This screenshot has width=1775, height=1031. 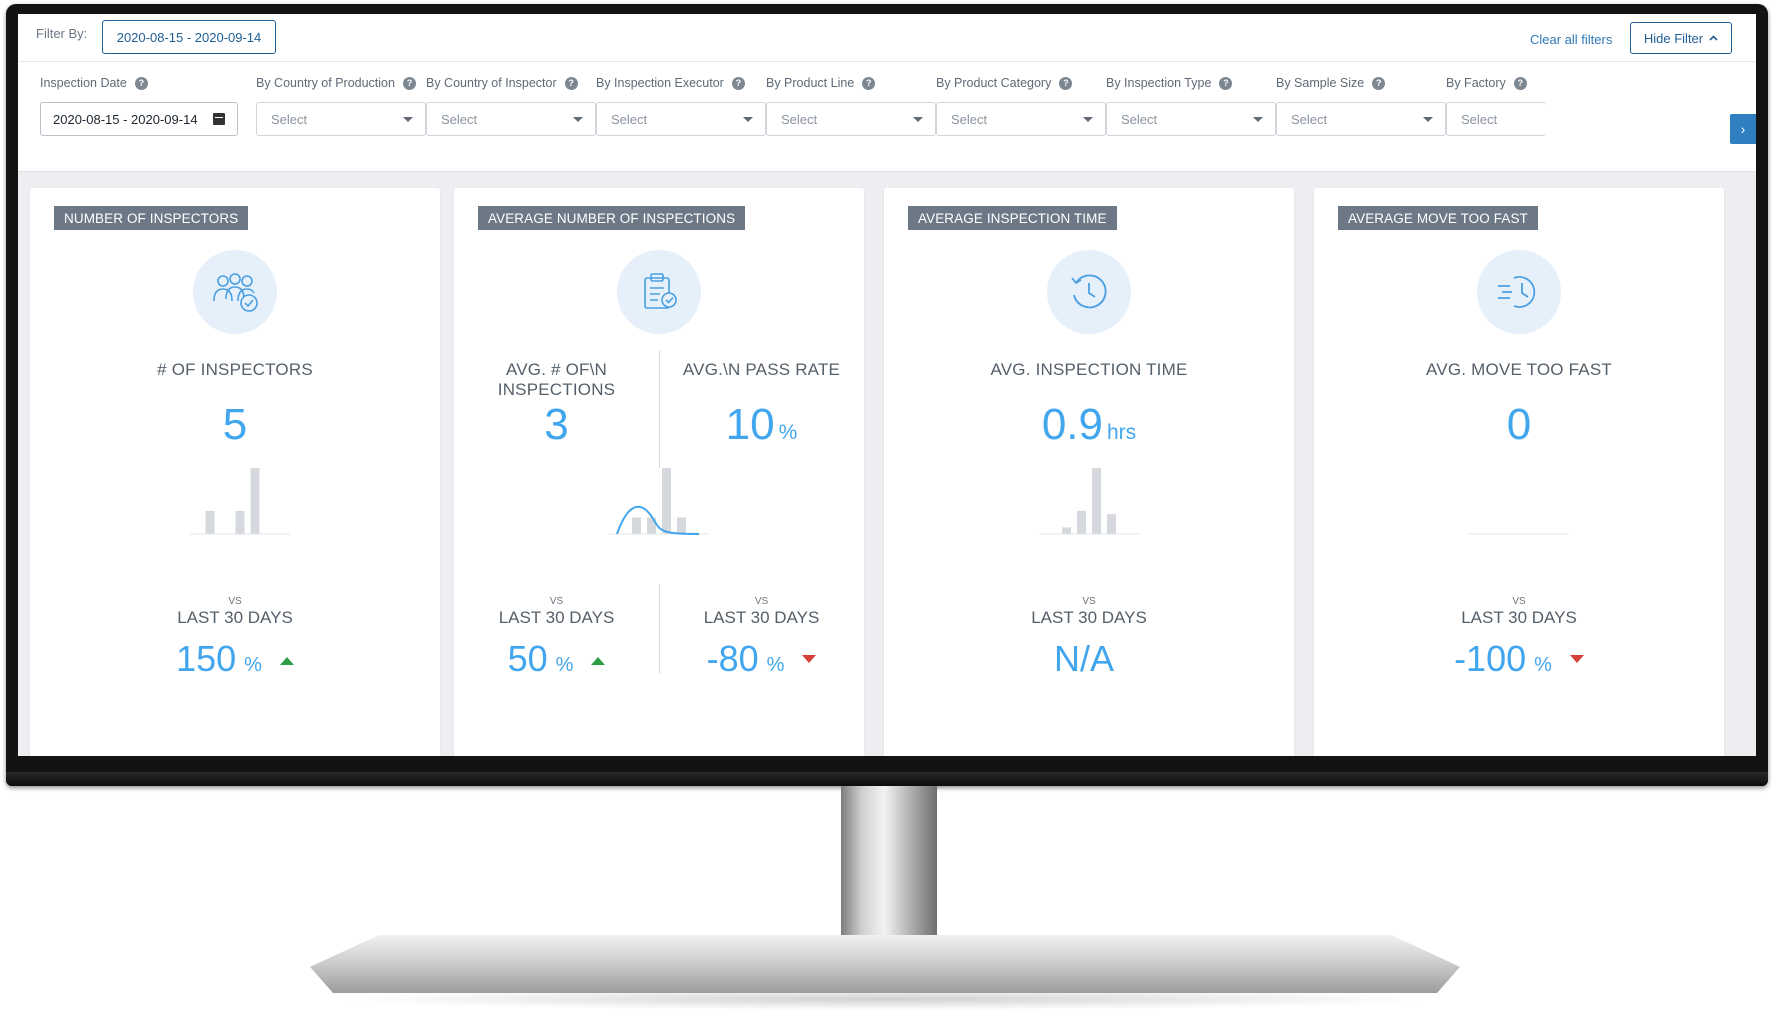 What do you see at coordinates (1191, 119) in the screenshot?
I see `inspection-type-select: Select` at bounding box center [1191, 119].